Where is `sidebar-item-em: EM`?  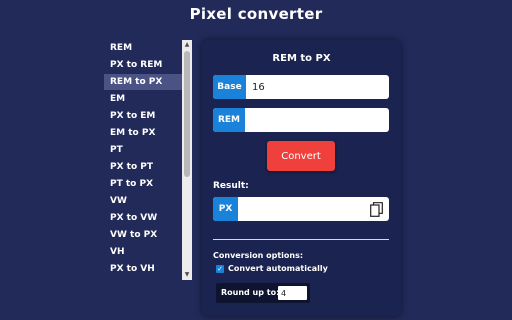
sidebar-item-em: EM is located at coordinates (143, 99).